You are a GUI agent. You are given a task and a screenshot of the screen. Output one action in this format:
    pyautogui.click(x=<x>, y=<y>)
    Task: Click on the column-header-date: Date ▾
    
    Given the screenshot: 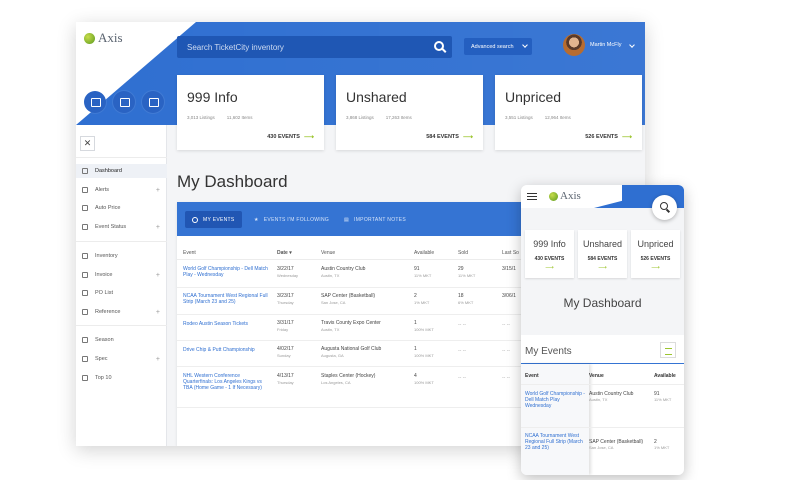 What is the action you would take?
    pyautogui.click(x=284, y=253)
    